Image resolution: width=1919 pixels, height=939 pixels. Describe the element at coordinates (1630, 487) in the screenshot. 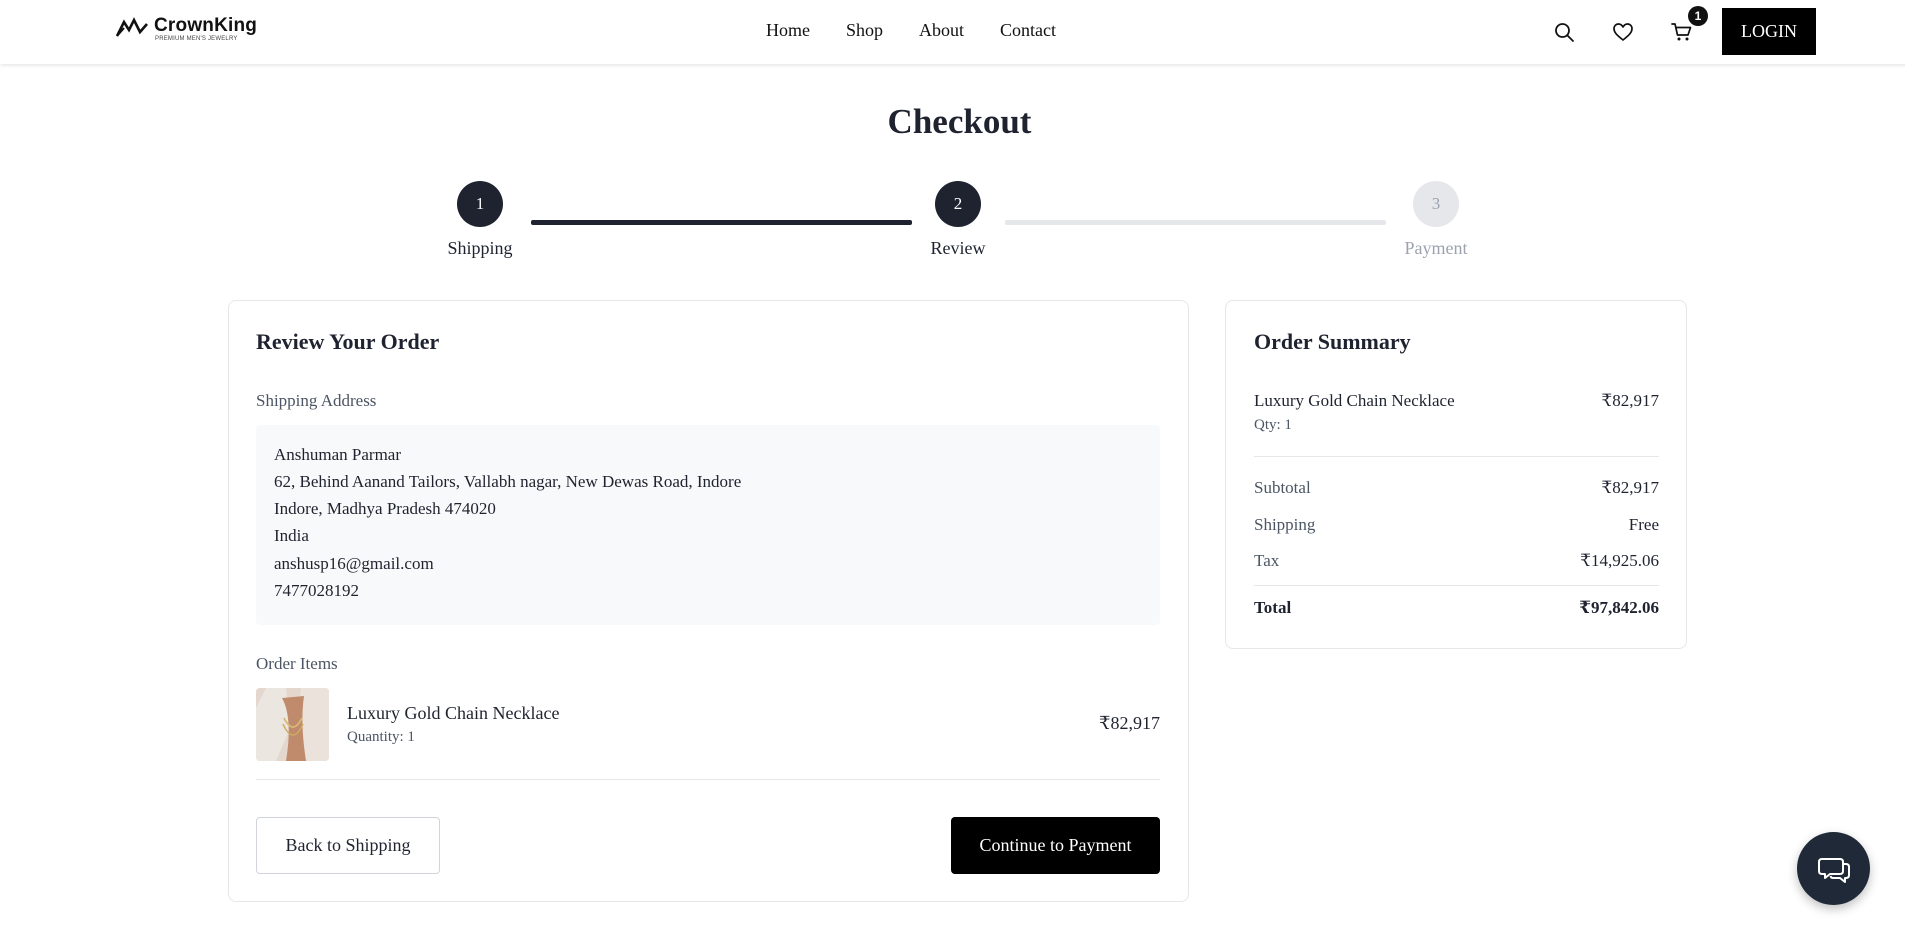

I see `subtotal-value: ₹82,917` at that location.